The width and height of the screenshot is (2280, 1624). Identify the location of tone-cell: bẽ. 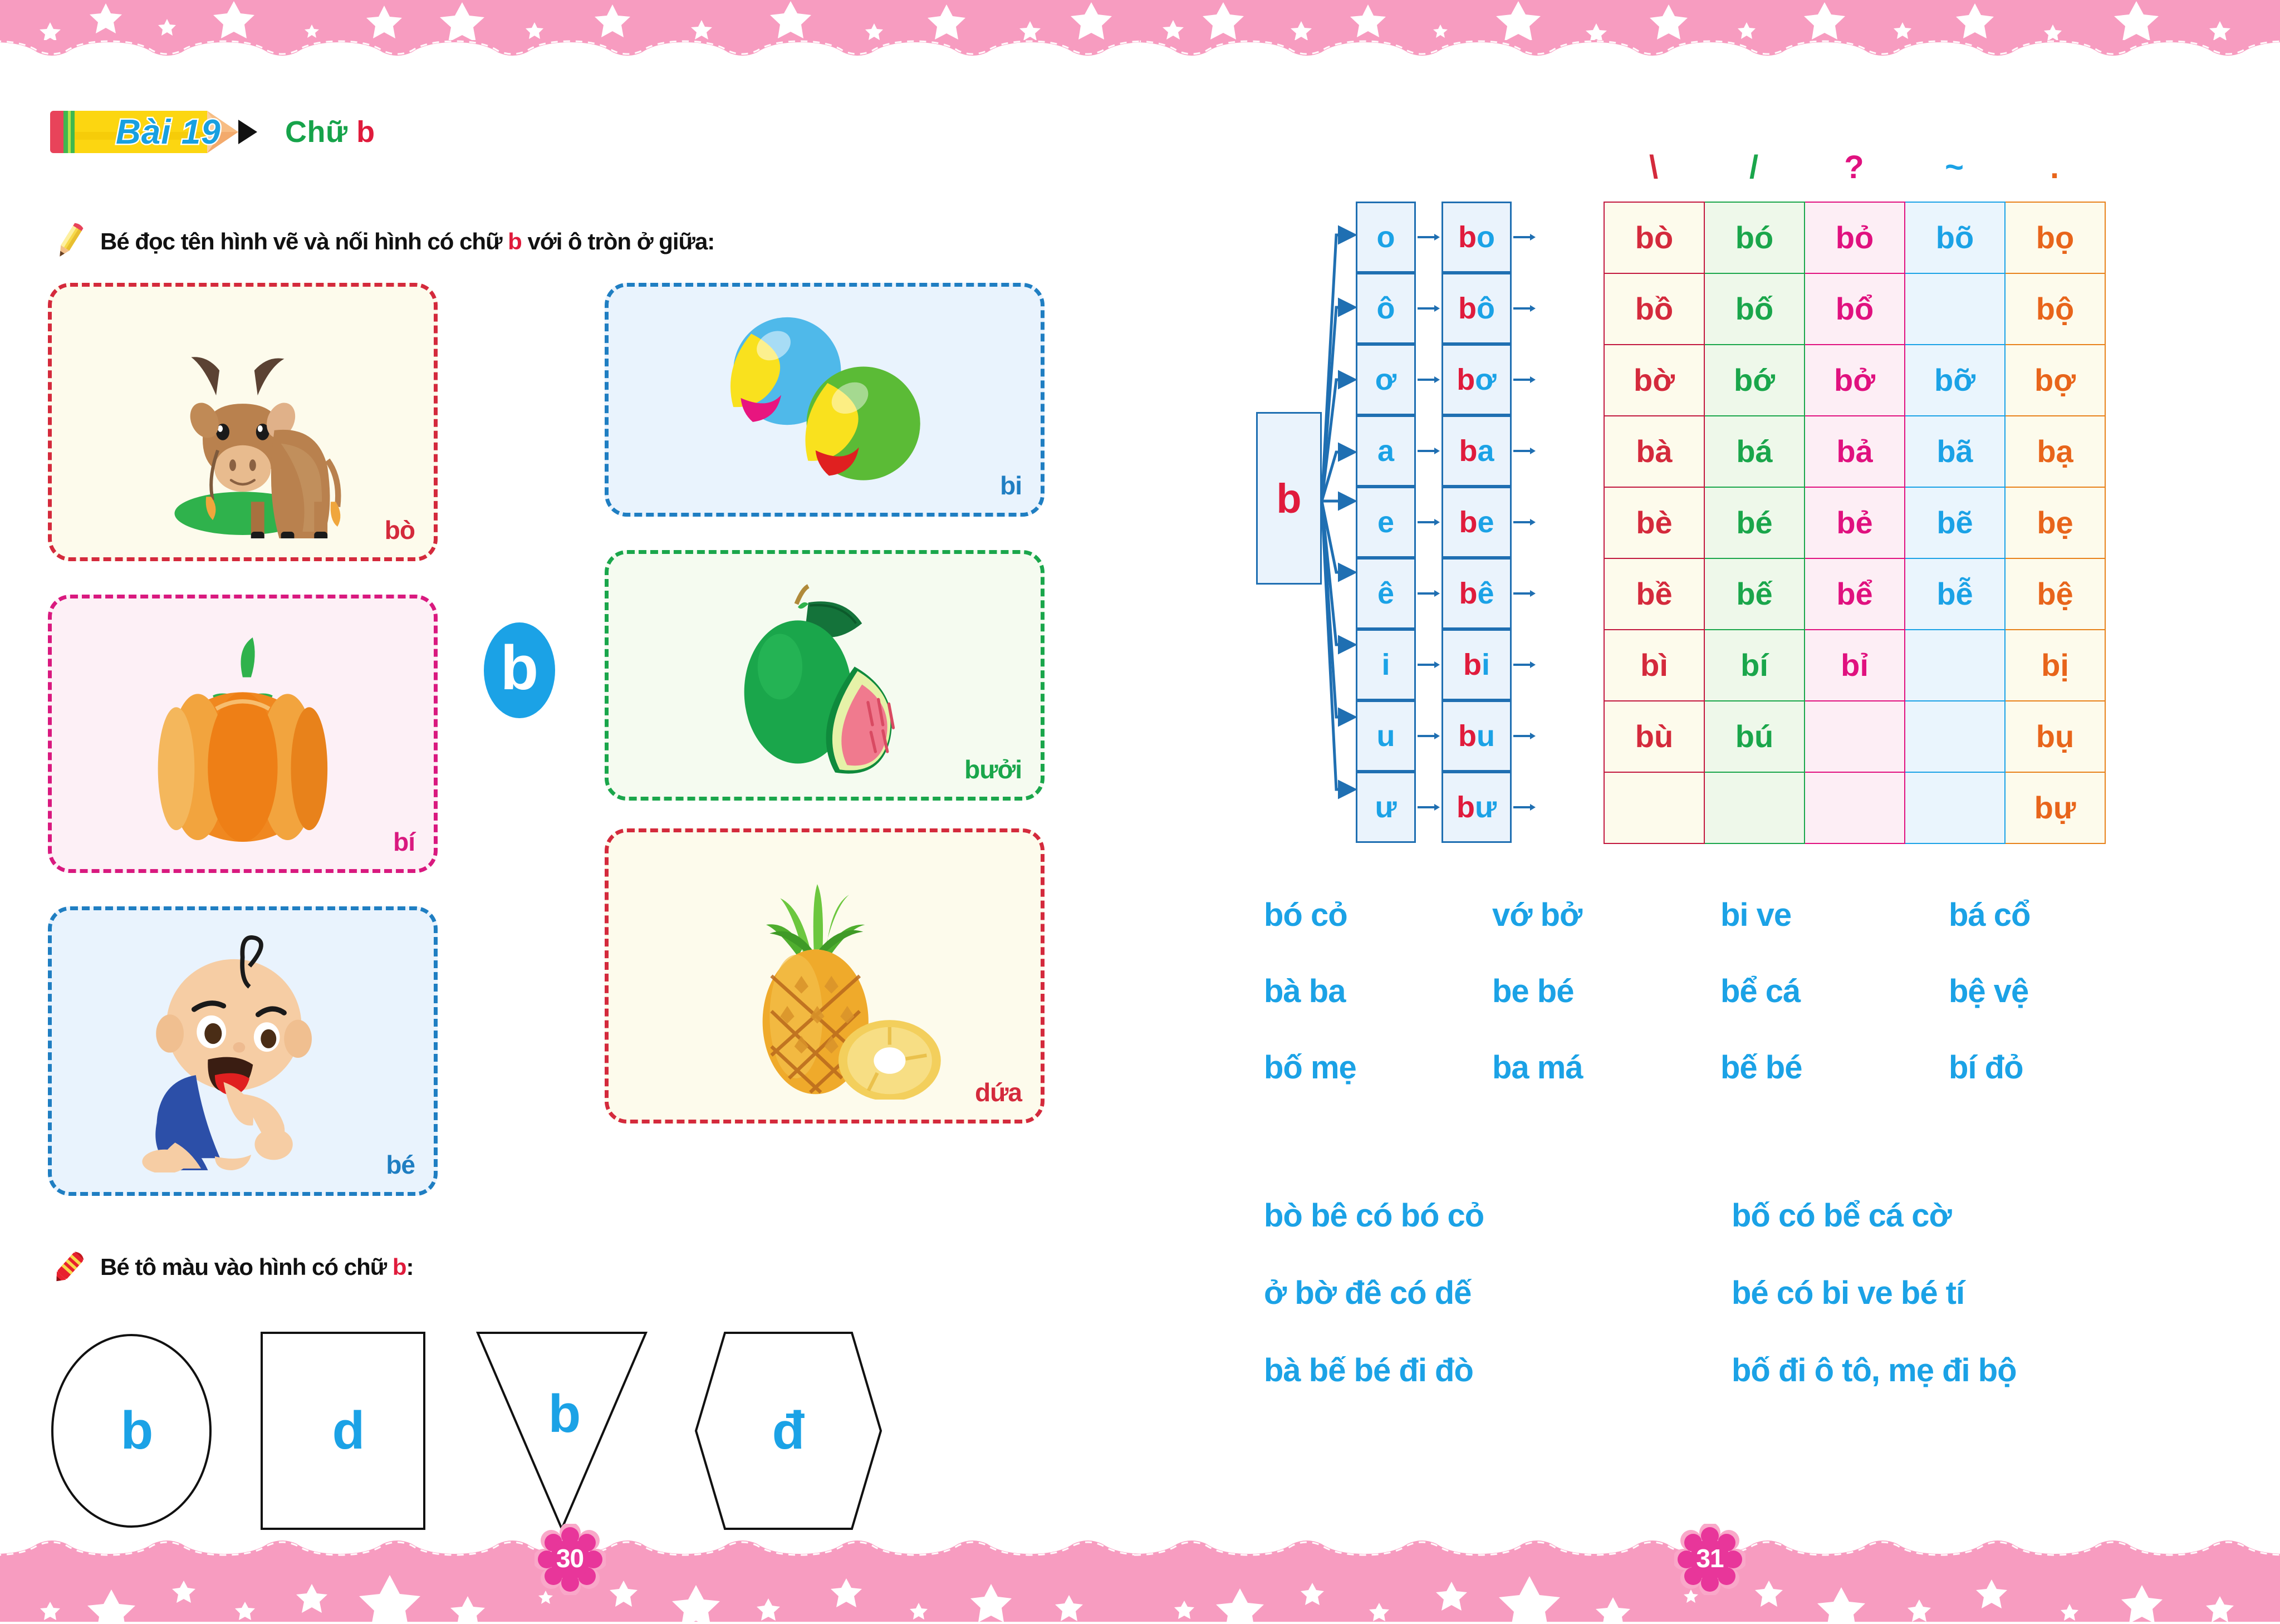
(1955, 523).